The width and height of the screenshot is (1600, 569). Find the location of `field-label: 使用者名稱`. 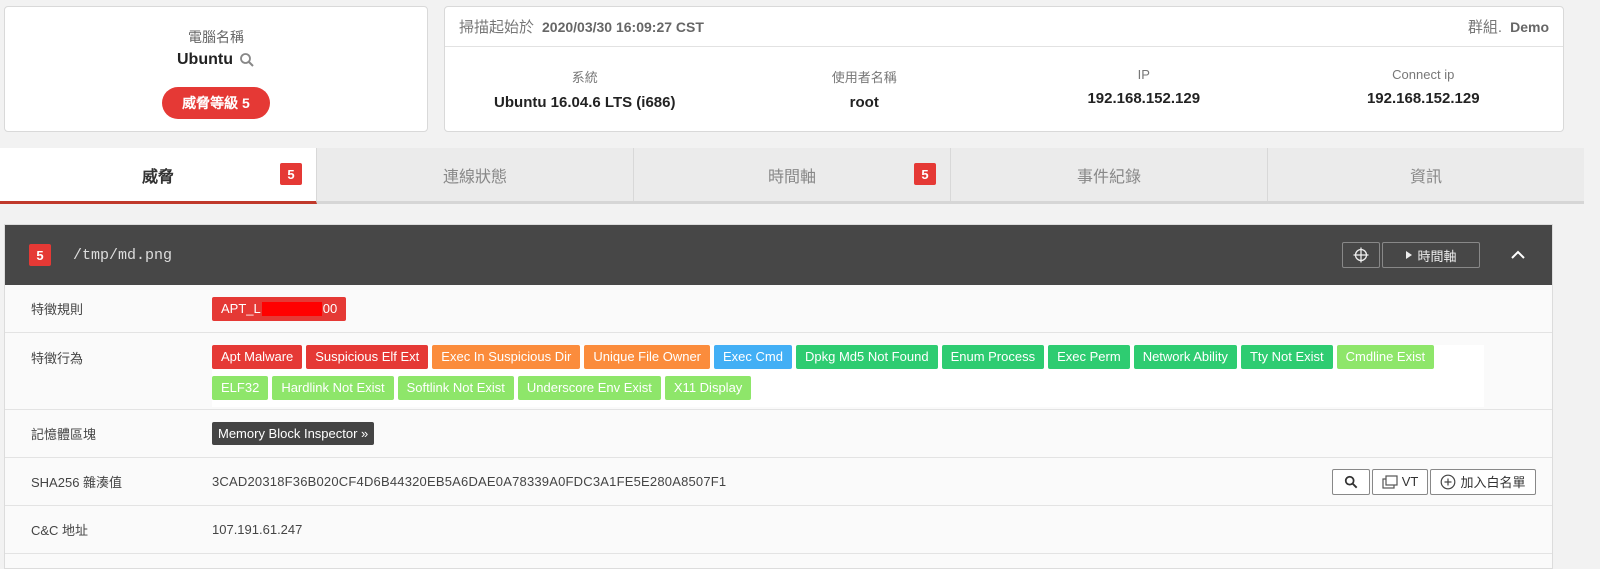

field-label: 使用者名稱 is located at coordinates (864, 77).